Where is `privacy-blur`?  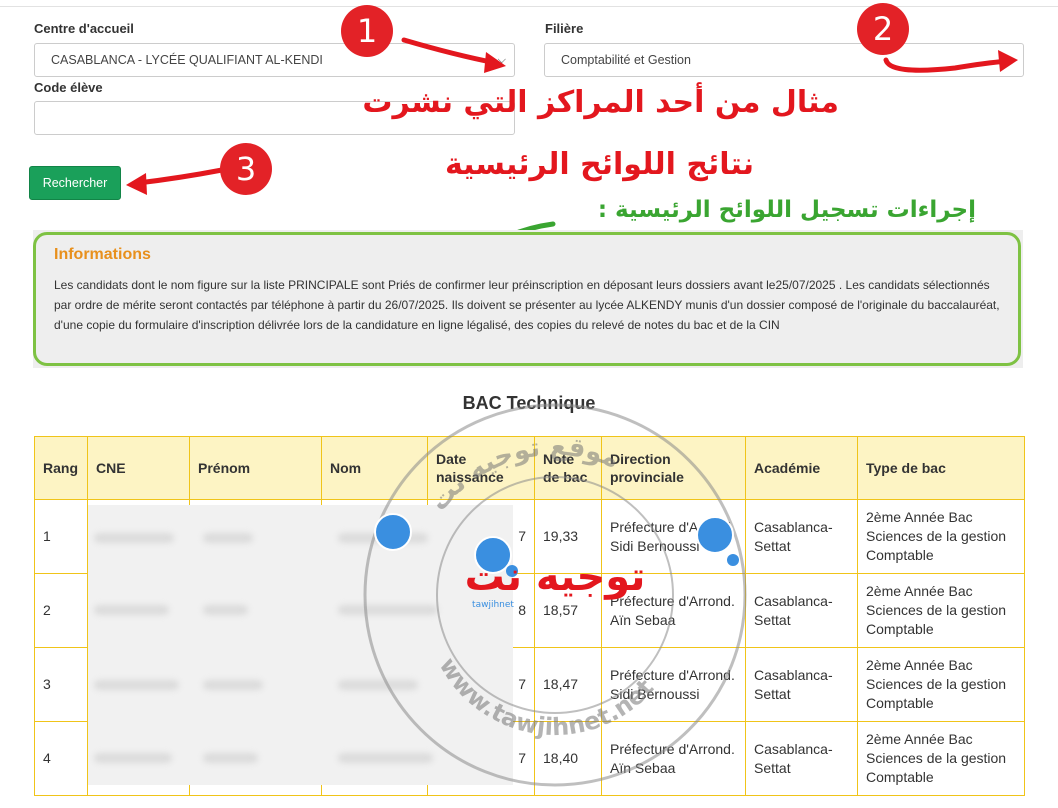
privacy-blur is located at coordinates (300, 645).